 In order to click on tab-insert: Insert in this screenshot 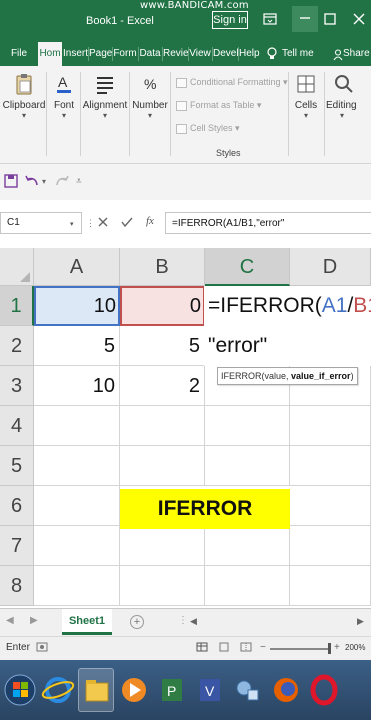, I will do `click(75, 54)`.